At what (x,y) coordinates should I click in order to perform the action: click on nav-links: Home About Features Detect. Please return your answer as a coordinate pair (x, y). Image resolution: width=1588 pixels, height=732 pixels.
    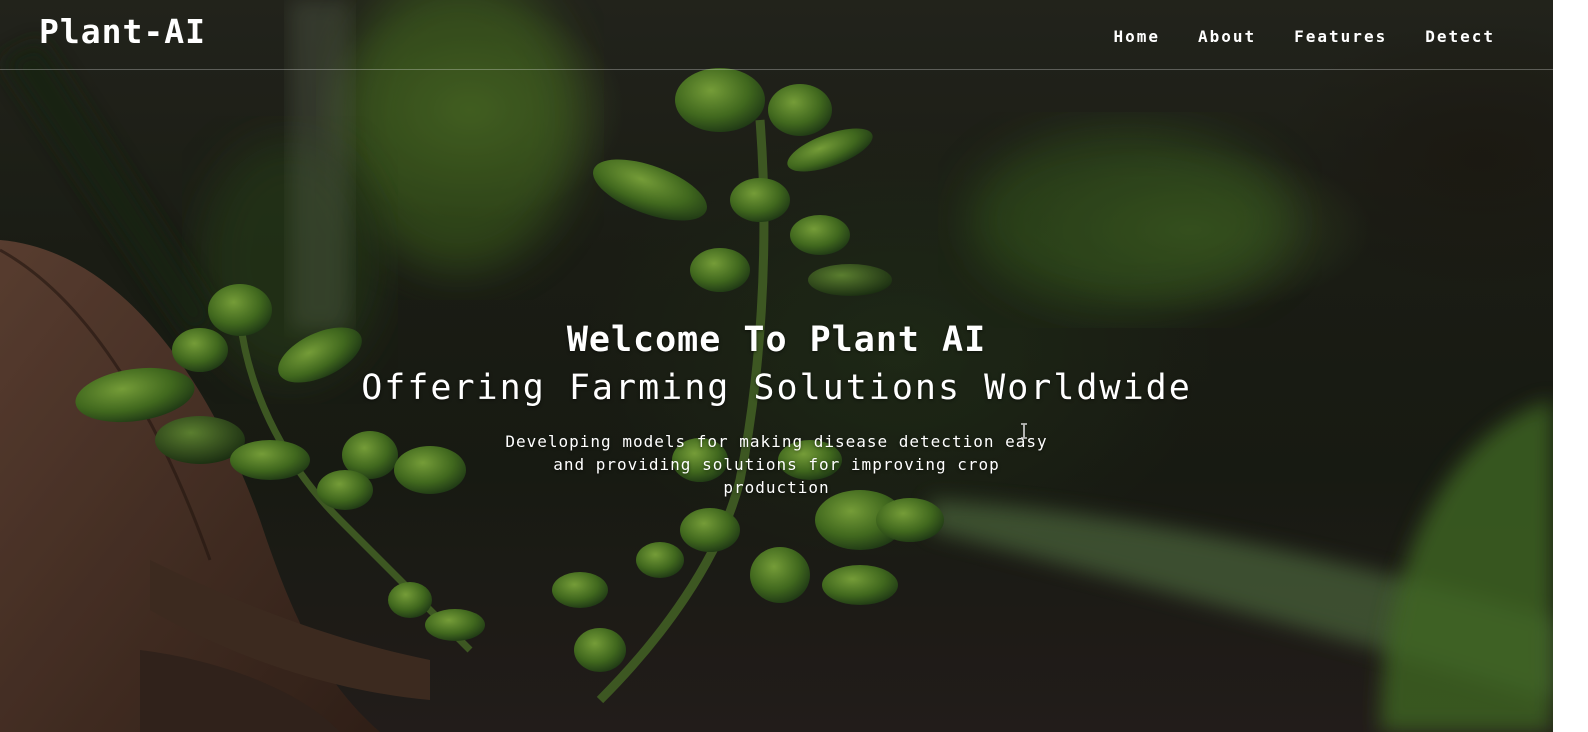
    Looking at the image, I should click on (1304, 36).